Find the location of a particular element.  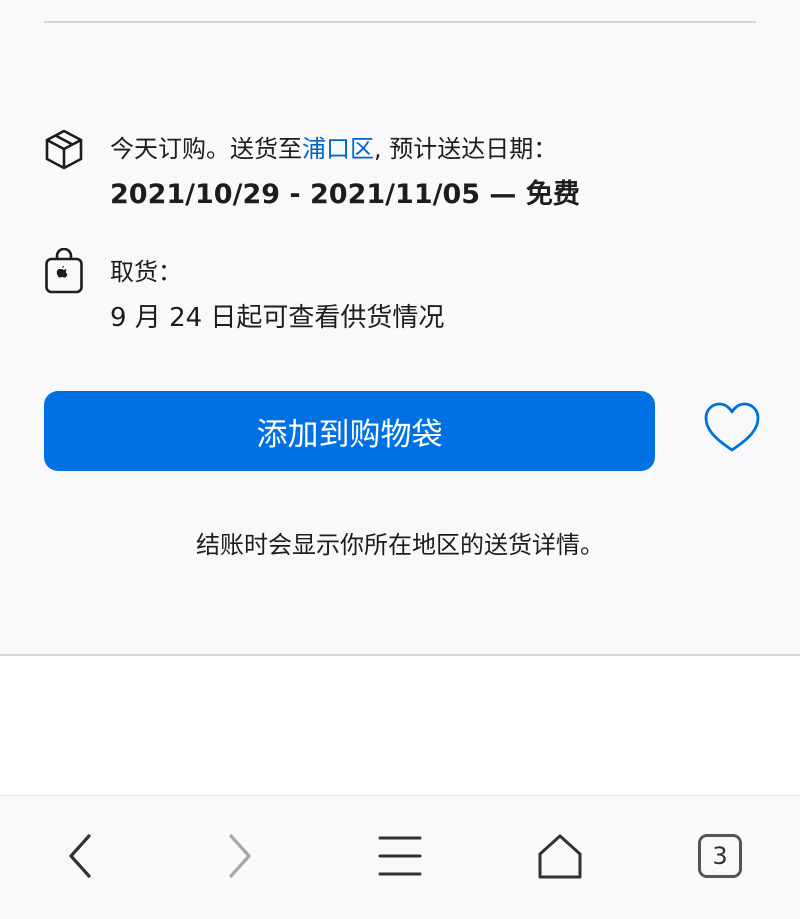

delivery-prefix: 今天订购。送货至 is located at coordinates (206, 149).